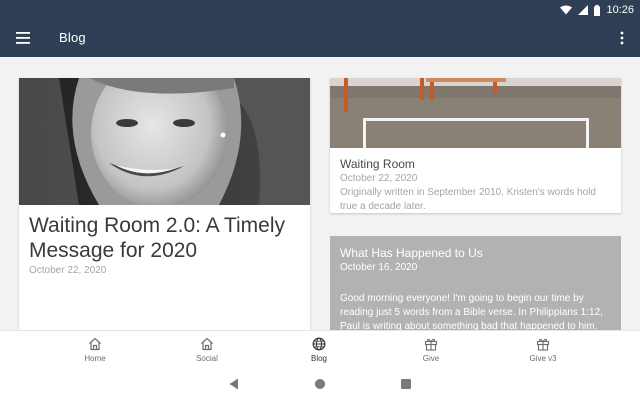 The width and height of the screenshot is (640, 400). What do you see at coordinates (72, 37) in the screenshot?
I see `page-title: Blog` at bounding box center [72, 37].